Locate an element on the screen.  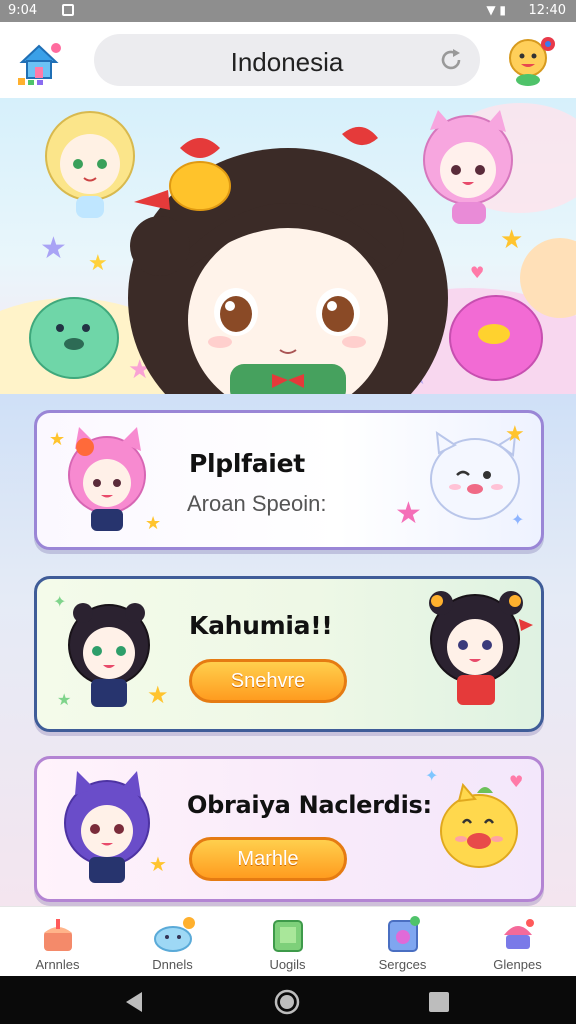
nav-item-dnnels: Dnnels is located at coordinates (172, 942).